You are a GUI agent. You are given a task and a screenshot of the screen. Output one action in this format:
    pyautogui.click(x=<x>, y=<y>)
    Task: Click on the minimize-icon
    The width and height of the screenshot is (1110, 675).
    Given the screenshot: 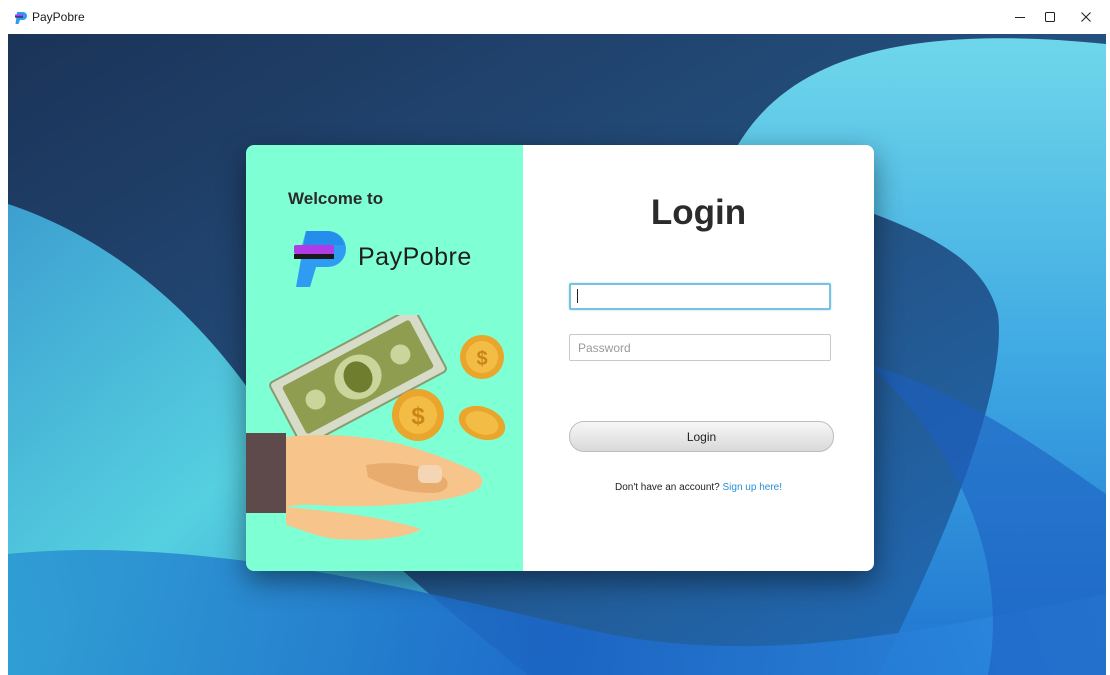 What is the action you would take?
    pyautogui.click(x=1020, y=17)
    